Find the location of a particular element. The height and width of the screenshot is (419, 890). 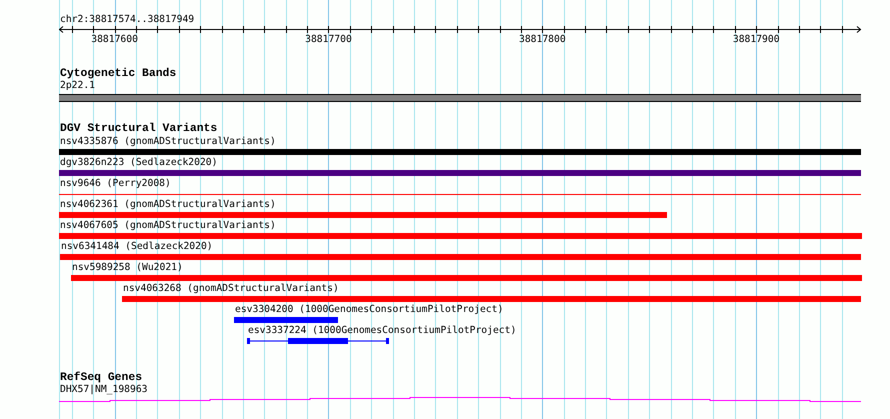

track-title: RefSeq Genes is located at coordinates (101, 378).